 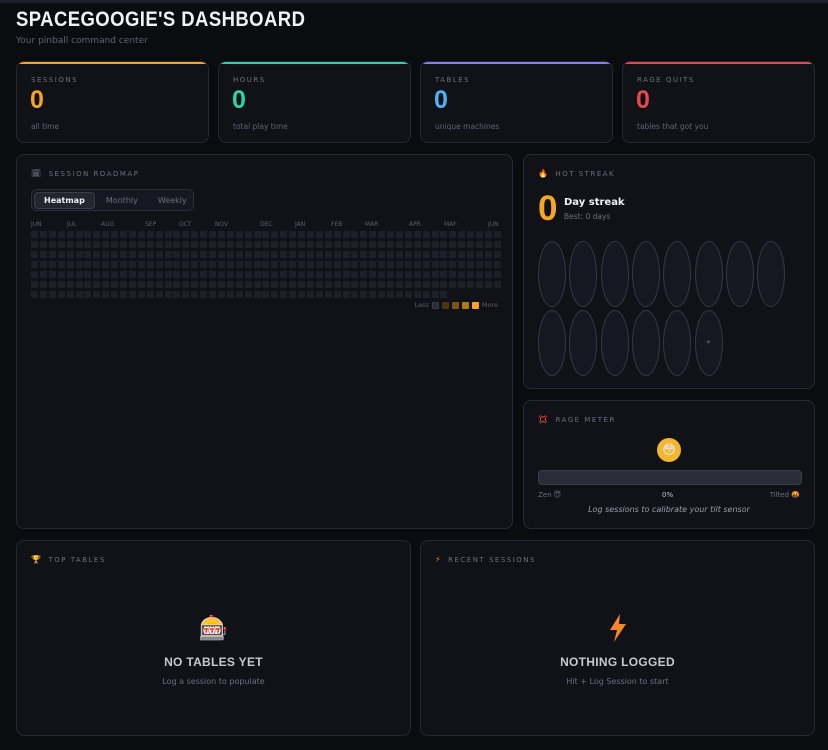 I want to click on month-label: MAR, so click(x=372, y=224).